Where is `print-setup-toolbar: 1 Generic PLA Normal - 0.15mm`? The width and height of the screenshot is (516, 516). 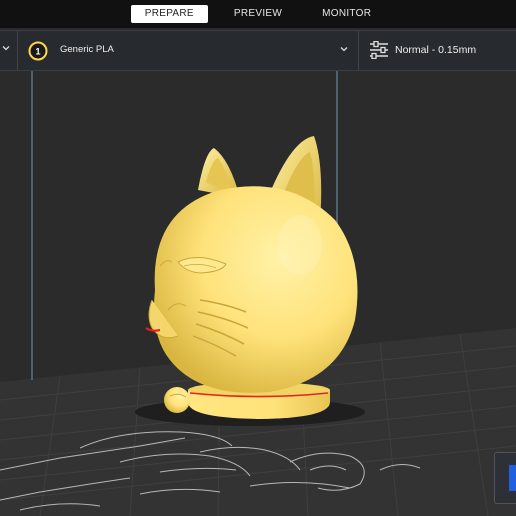 print-setup-toolbar: 1 Generic PLA Normal - 0.15mm is located at coordinates (258, 50).